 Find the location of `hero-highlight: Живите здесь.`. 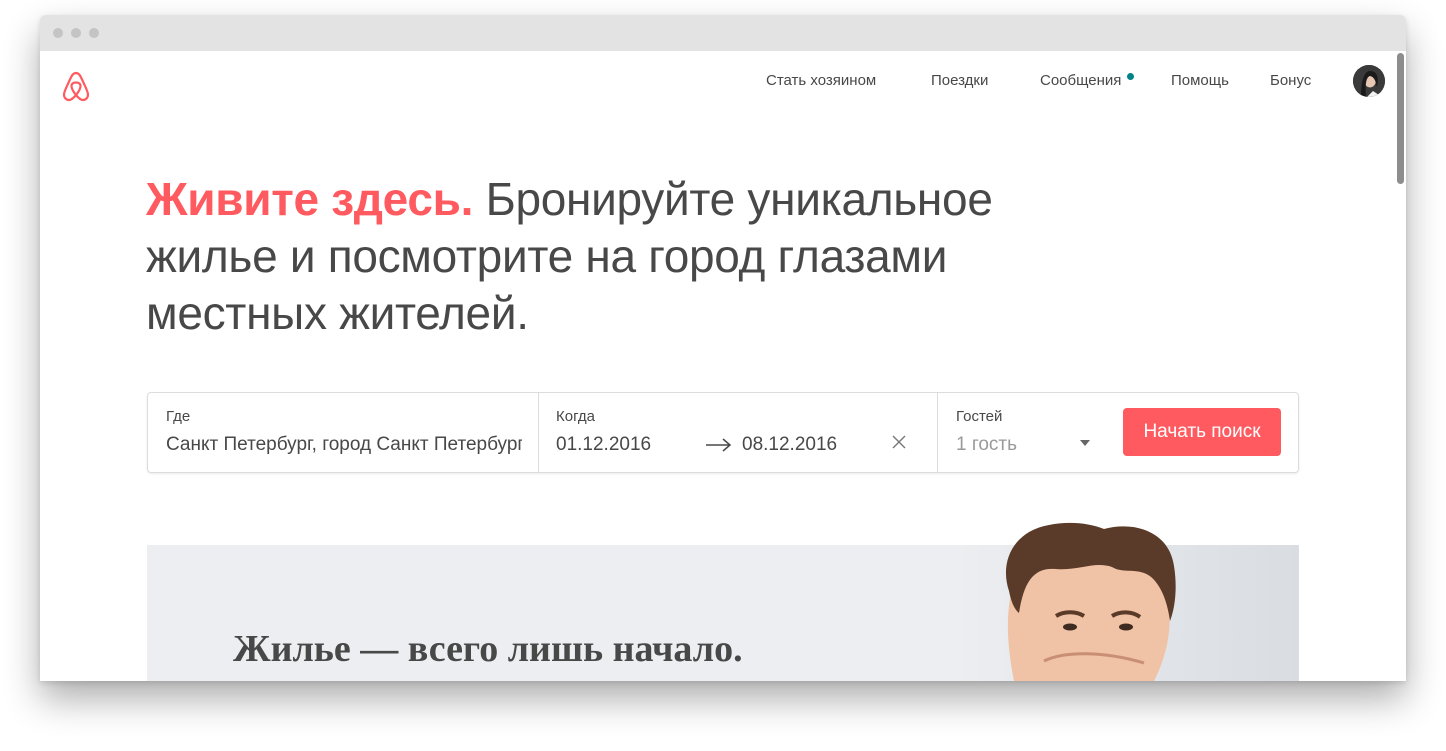

hero-highlight: Живите здесь. is located at coordinates (310, 199).